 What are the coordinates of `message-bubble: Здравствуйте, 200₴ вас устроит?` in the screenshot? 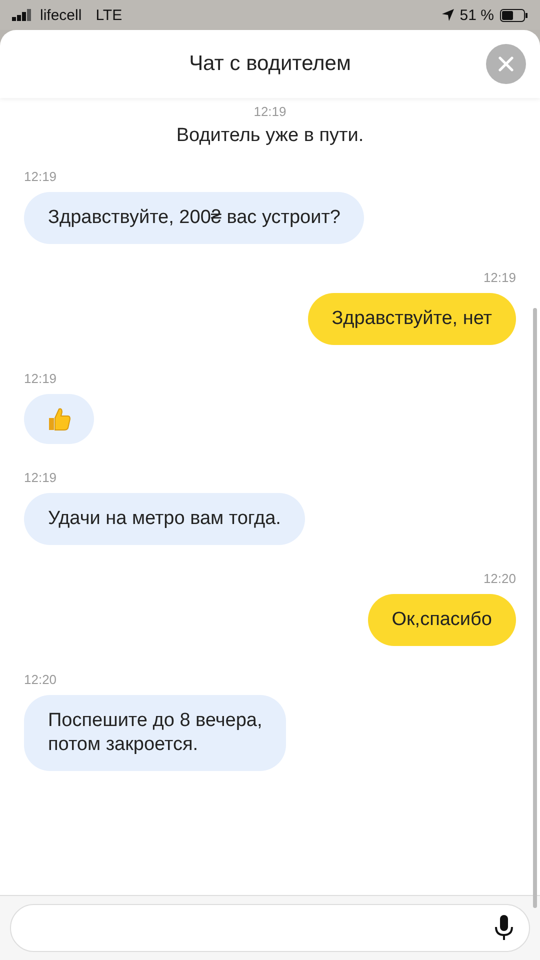 It's located at (194, 218).